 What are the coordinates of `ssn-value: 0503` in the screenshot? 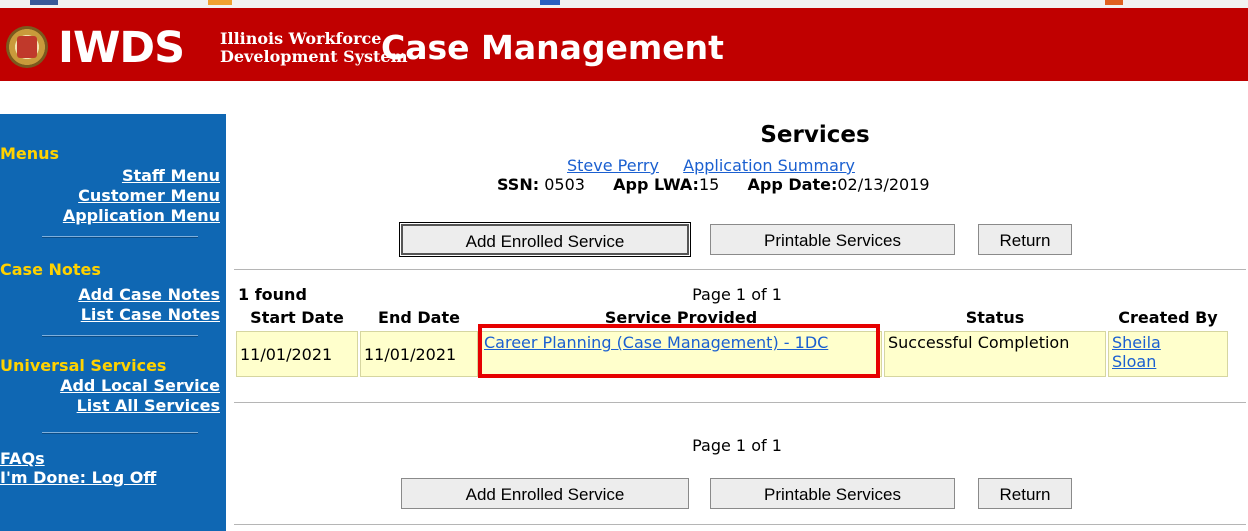 It's located at (564, 184).